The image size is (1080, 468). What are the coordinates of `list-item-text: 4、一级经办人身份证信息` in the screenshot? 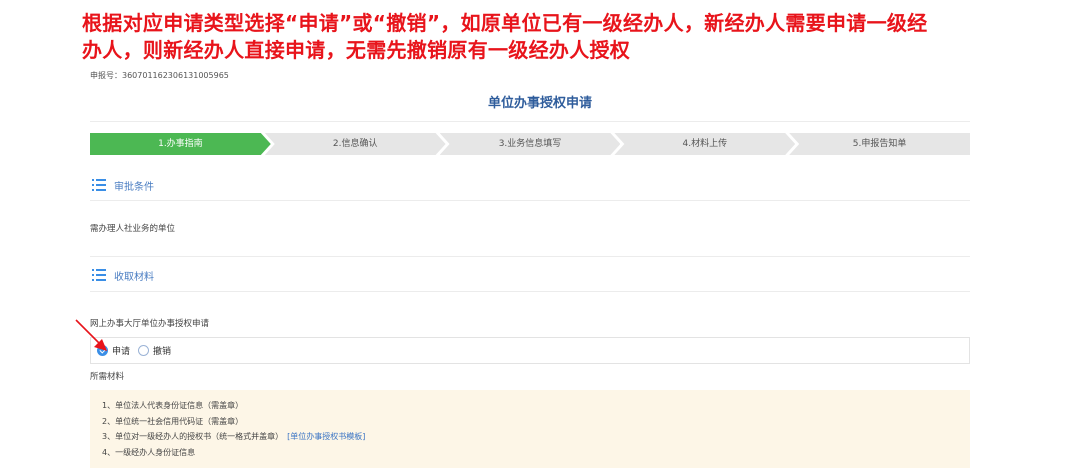 It's located at (149, 452).